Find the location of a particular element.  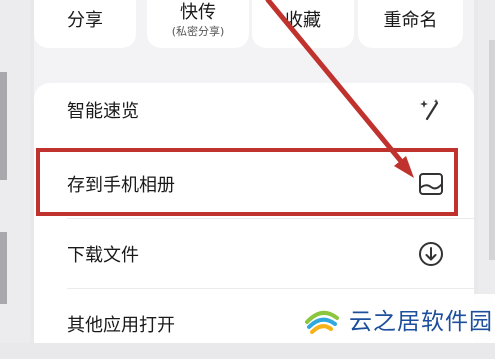

watermark: 云之居软件园 is located at coordinates (394, 318).